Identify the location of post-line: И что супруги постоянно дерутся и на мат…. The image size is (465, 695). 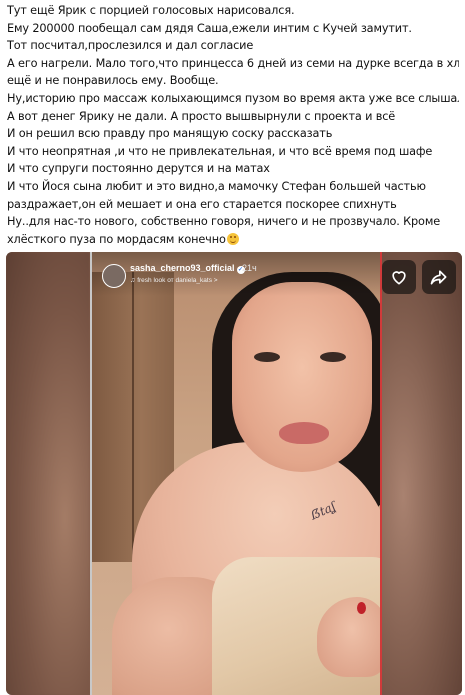
(138, 169).